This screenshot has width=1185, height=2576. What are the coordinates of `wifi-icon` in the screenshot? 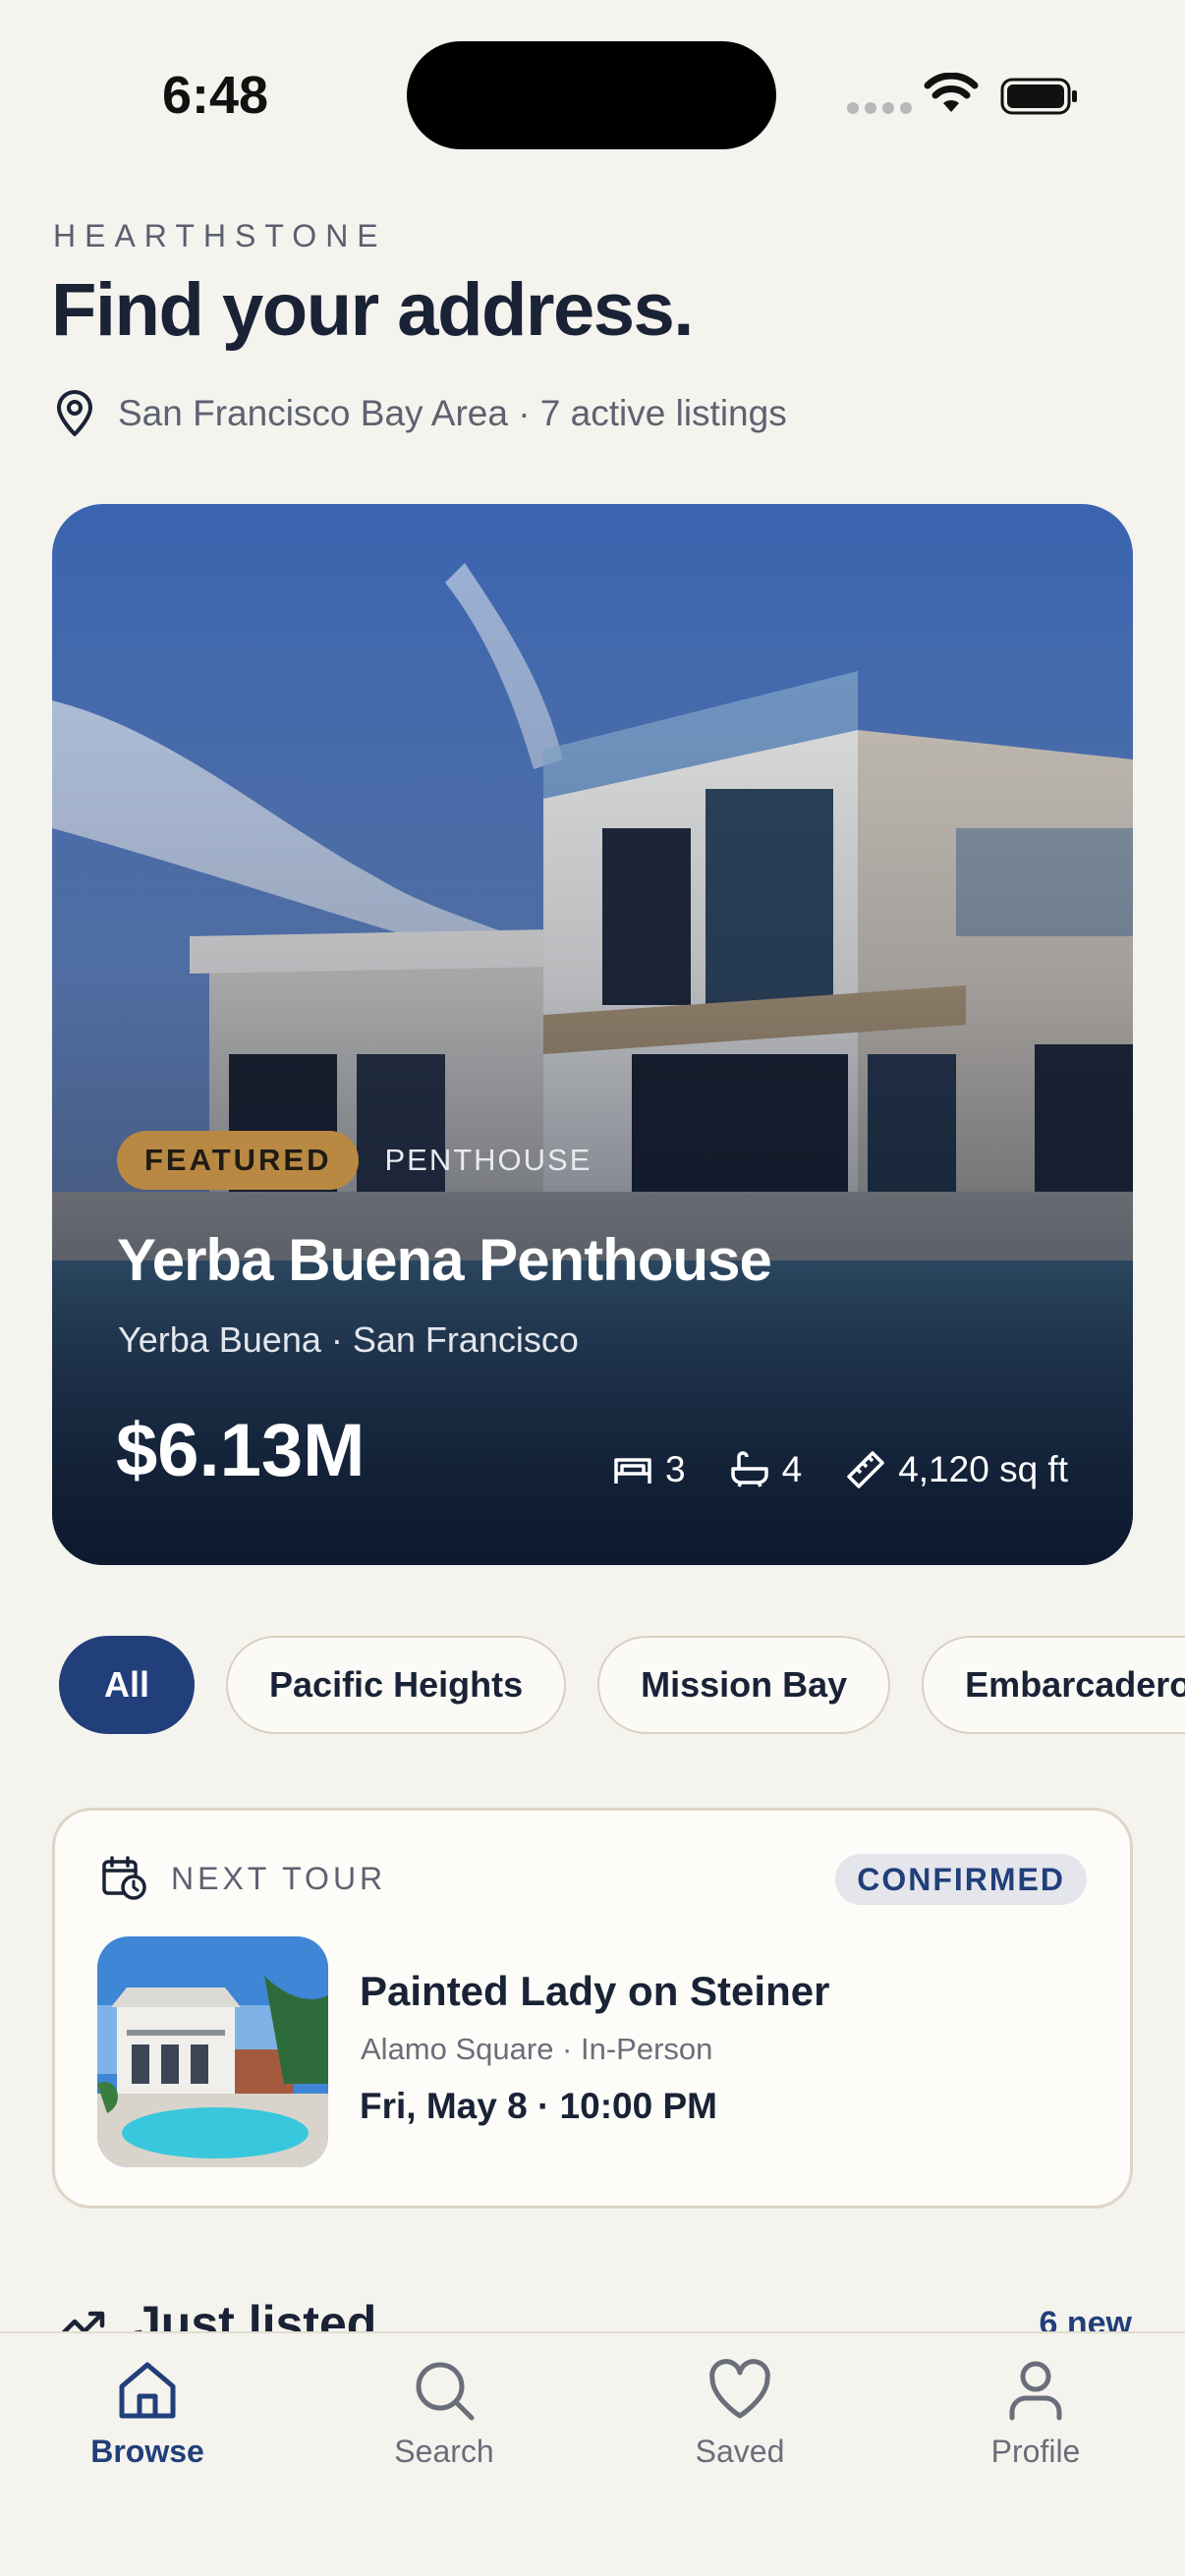 It's located at (952, 92).